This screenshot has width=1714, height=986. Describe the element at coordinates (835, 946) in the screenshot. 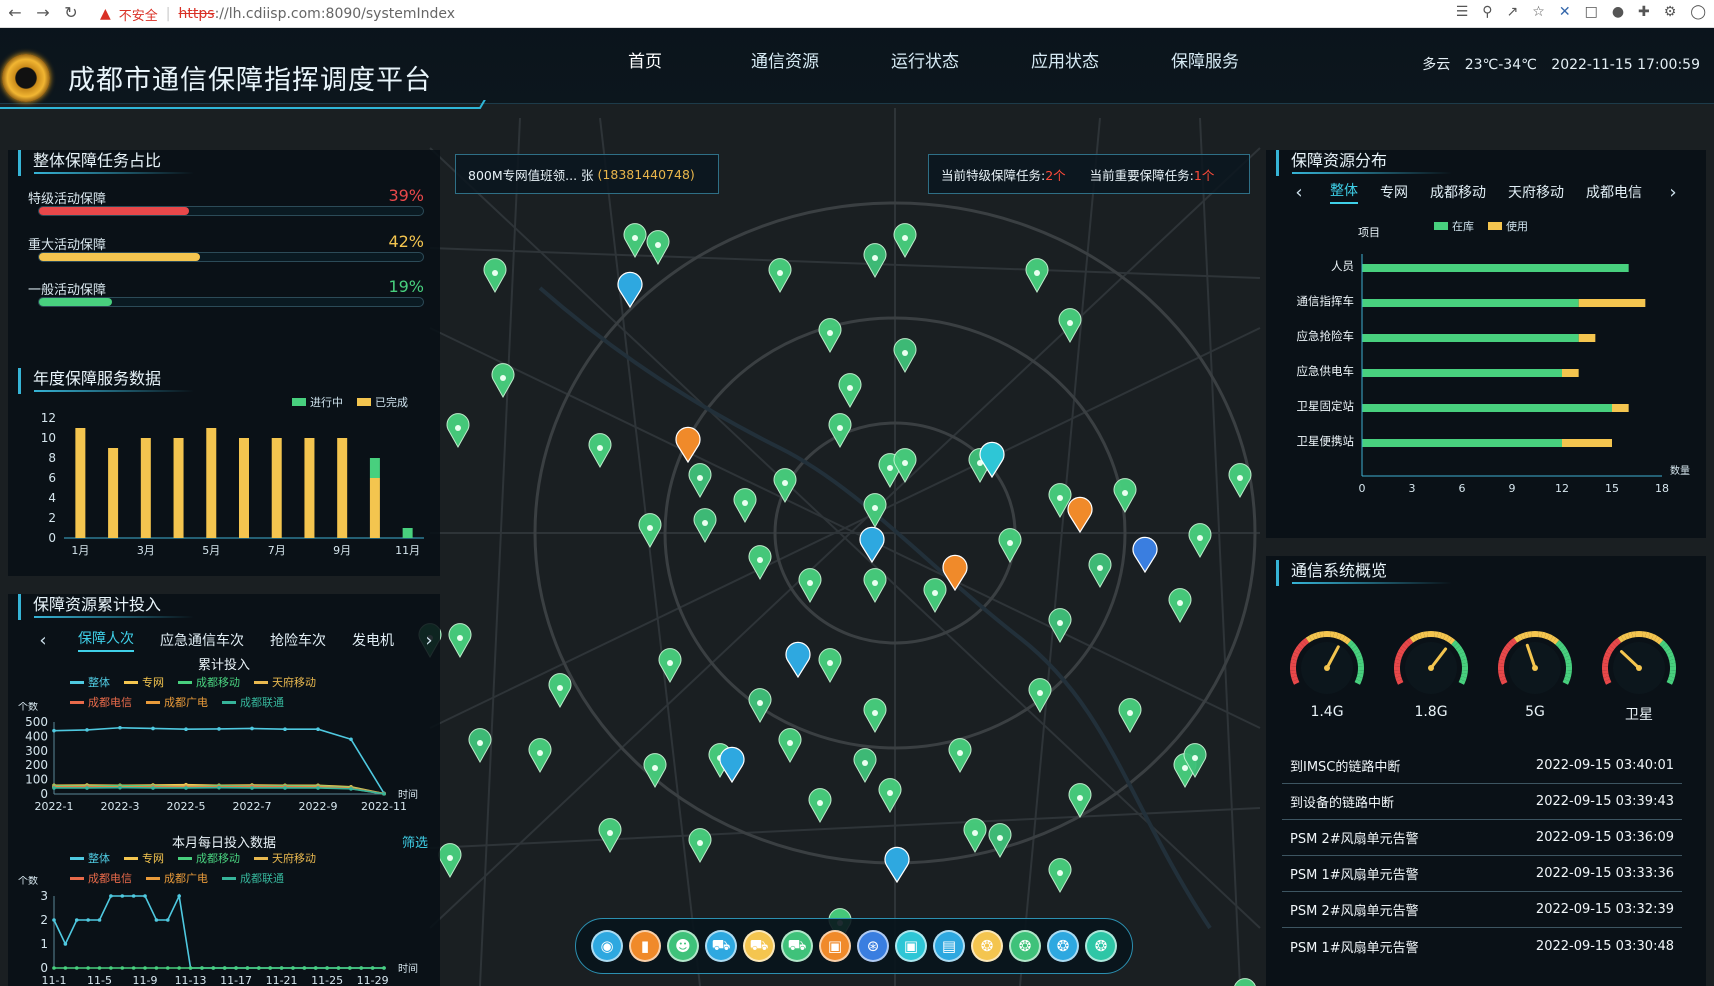

I see `tower-box-icon: ▣` at that location.